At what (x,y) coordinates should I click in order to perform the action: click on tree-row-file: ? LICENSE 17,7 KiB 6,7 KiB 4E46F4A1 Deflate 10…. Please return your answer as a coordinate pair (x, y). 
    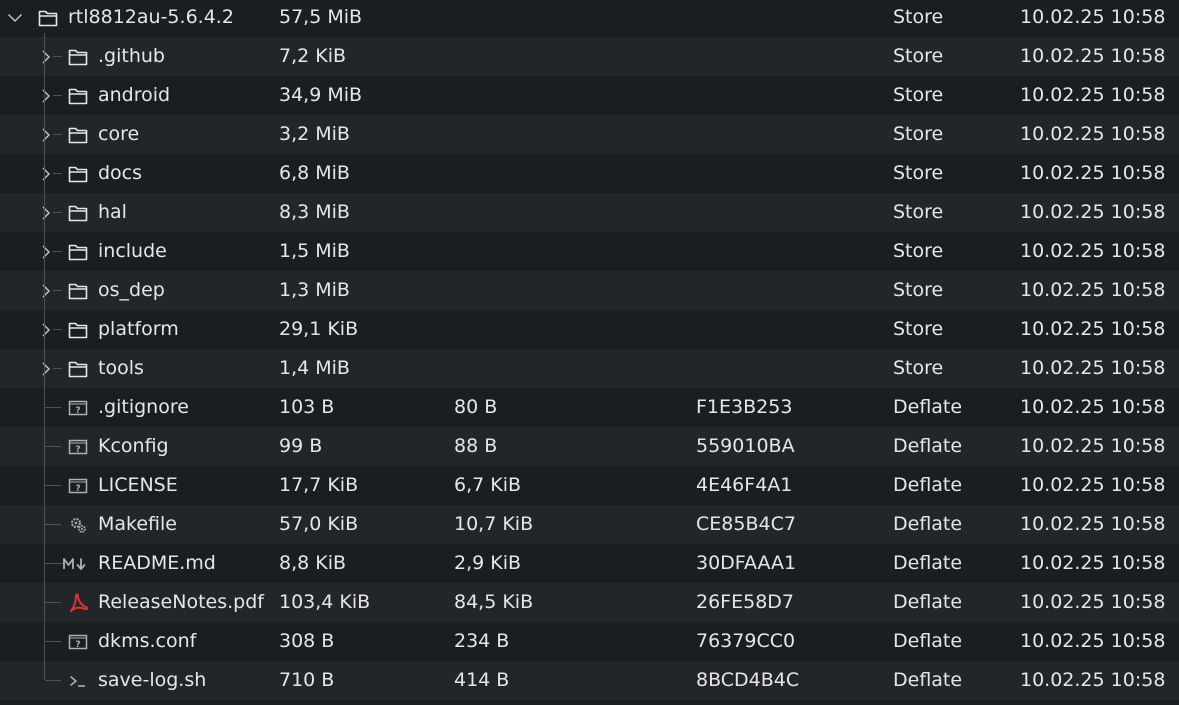
    Looking at the image, I should click on (589, 485).